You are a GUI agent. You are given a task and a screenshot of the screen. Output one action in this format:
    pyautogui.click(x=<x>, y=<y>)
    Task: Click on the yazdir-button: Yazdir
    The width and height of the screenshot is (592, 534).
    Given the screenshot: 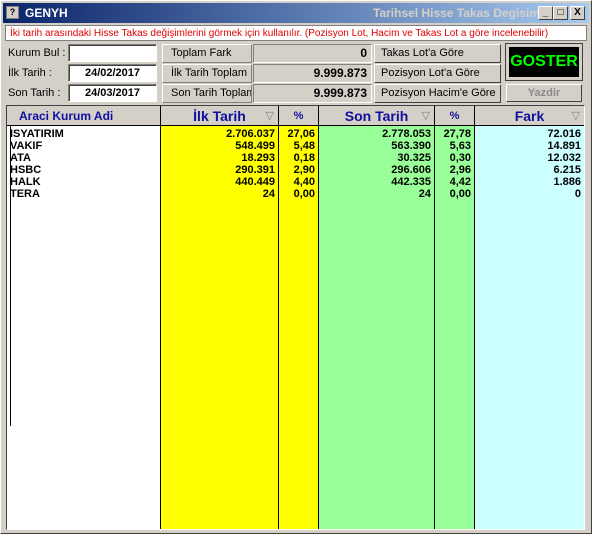 What is the action you would take?
    pyautogui.click(x=544, y=93)
    